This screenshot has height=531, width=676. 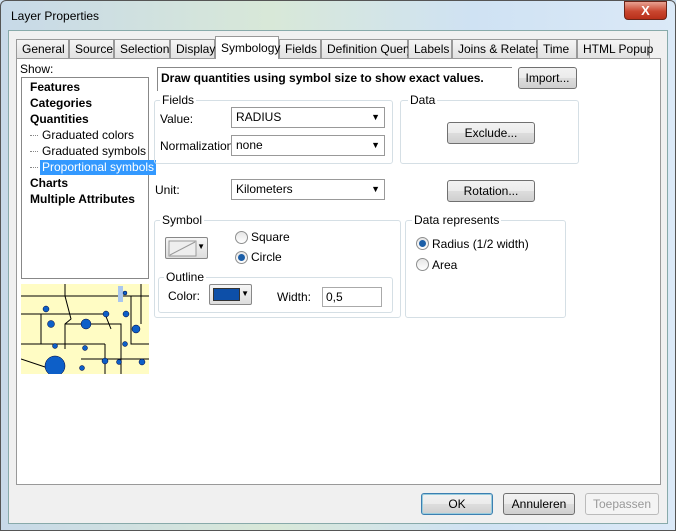 What do you see at coordinates (182, 220) in the screenshot?
I see `symbol-group-title: Symbol` at bounding box center [182, 220].